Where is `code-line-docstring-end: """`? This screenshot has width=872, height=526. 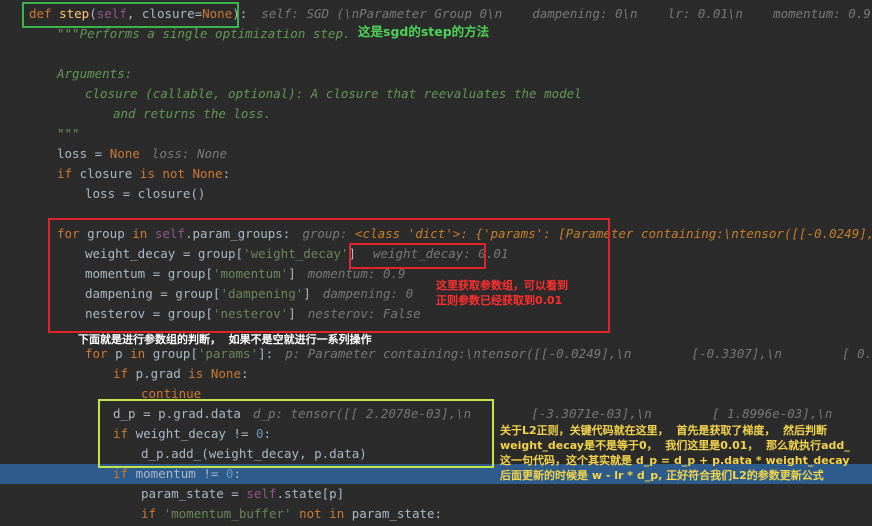 code-line-docstring-end: """ is located at coordinates (436, 134).